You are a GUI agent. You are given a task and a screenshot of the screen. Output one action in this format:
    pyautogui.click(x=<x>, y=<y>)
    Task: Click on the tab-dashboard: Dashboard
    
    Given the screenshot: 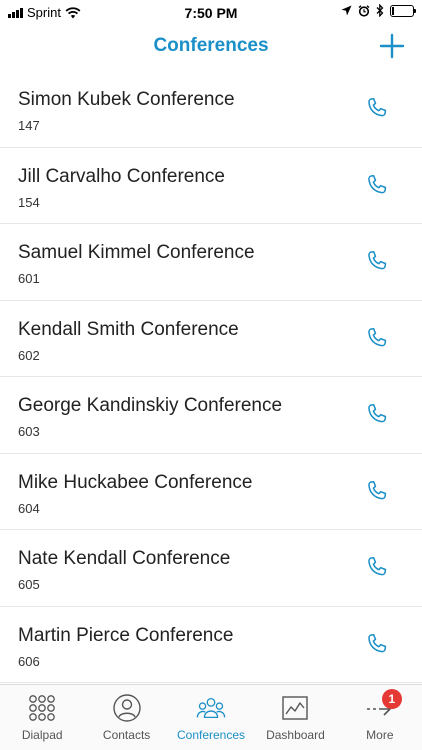 What is the action you would take?
    pyautogui.click(x=295, y=717)
    